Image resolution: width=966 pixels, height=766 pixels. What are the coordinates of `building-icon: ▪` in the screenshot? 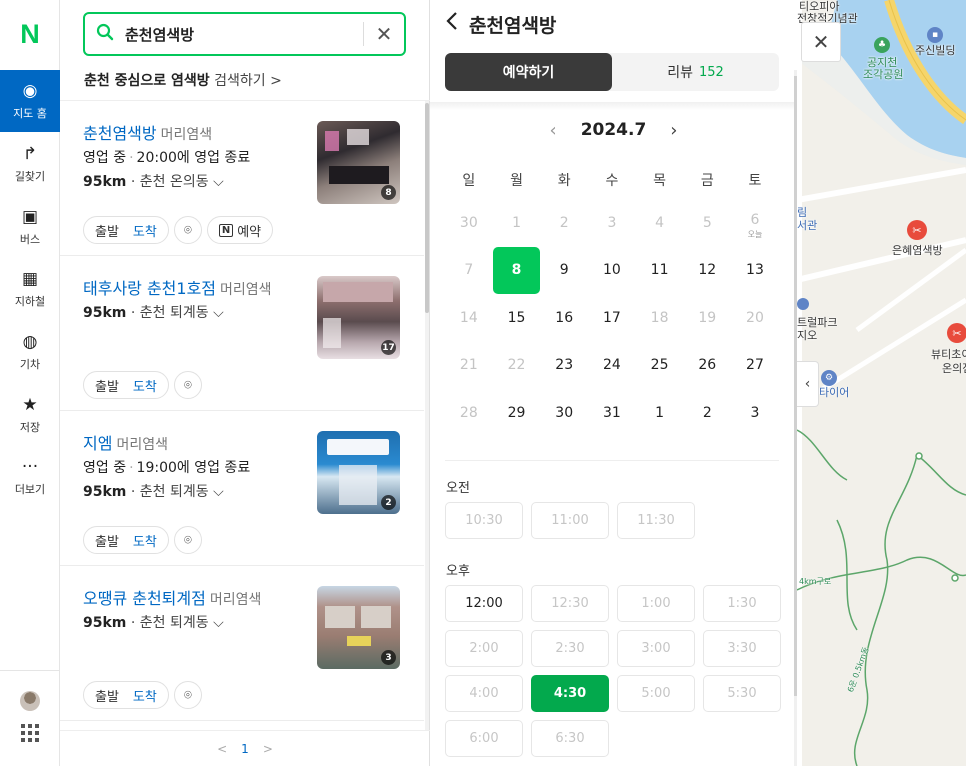 It's located at (935, 35).